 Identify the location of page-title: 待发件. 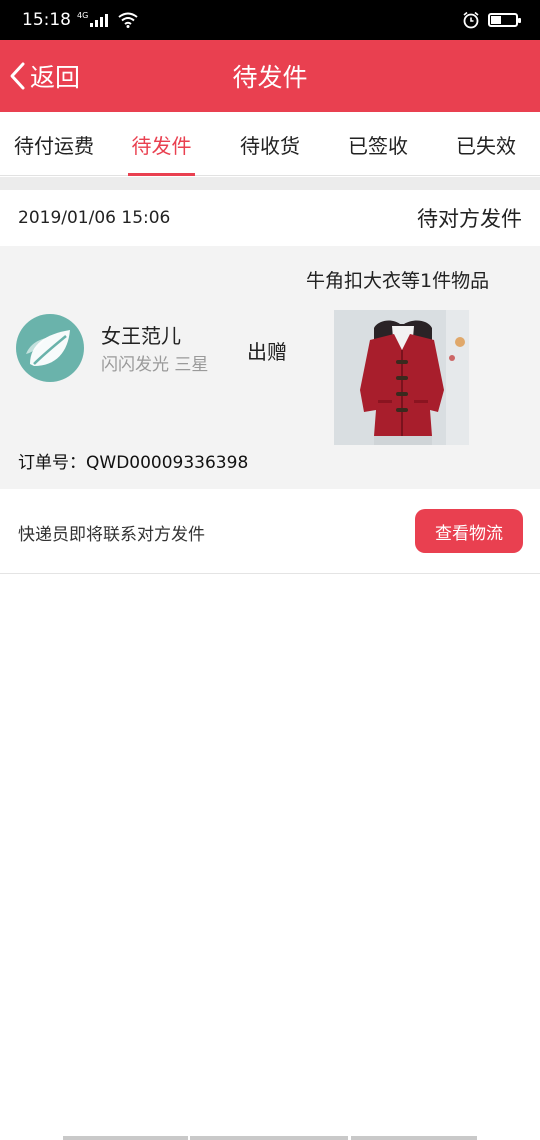
(270, 77).